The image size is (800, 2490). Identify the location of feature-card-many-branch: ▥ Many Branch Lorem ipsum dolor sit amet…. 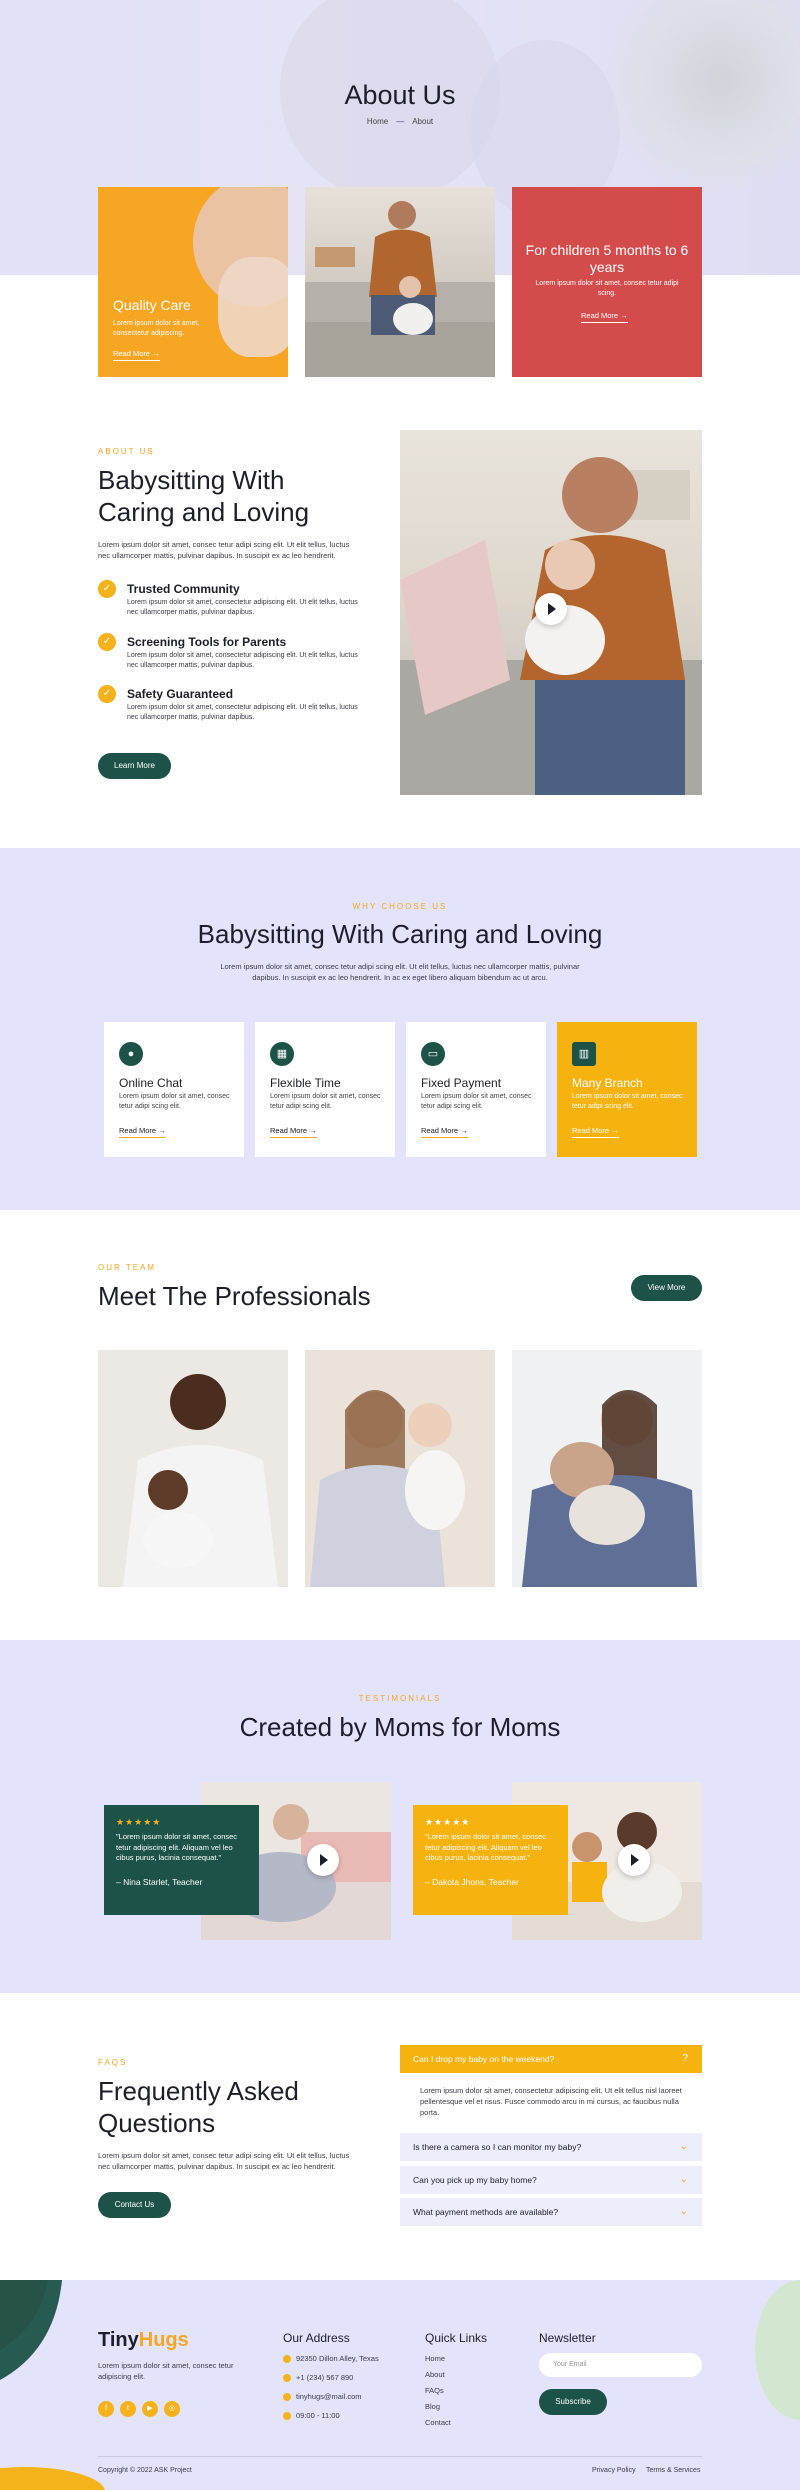
(627, 1089).